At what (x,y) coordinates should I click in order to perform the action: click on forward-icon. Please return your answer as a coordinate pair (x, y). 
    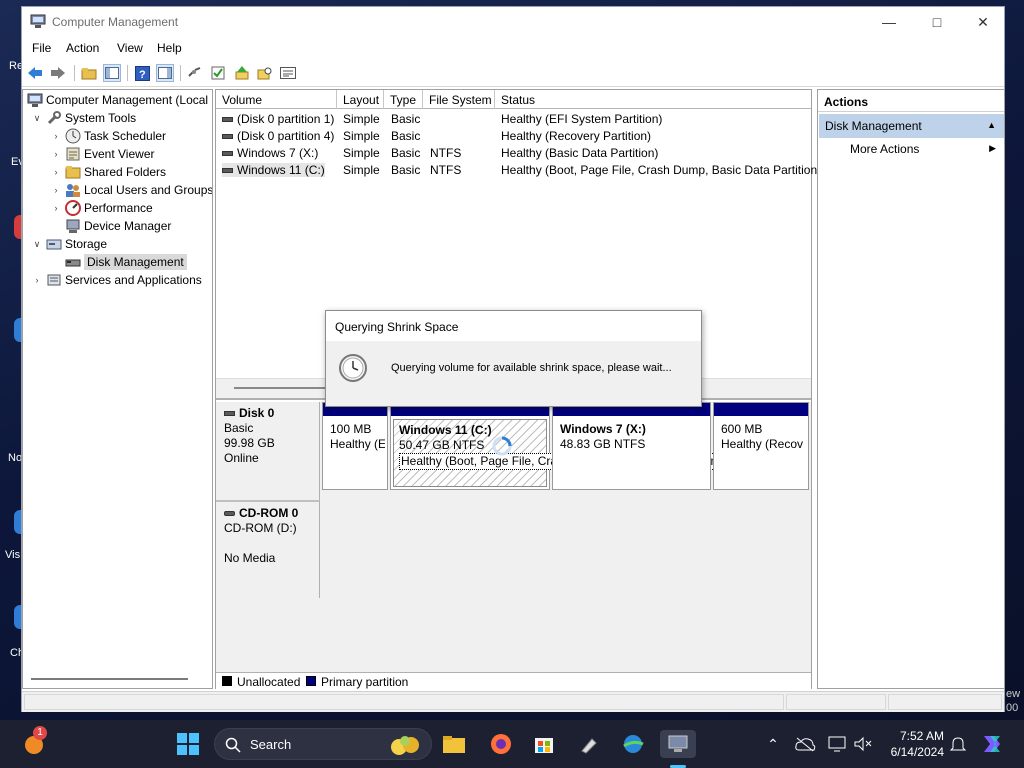
    Looking at the image, I should click on (58, 73).